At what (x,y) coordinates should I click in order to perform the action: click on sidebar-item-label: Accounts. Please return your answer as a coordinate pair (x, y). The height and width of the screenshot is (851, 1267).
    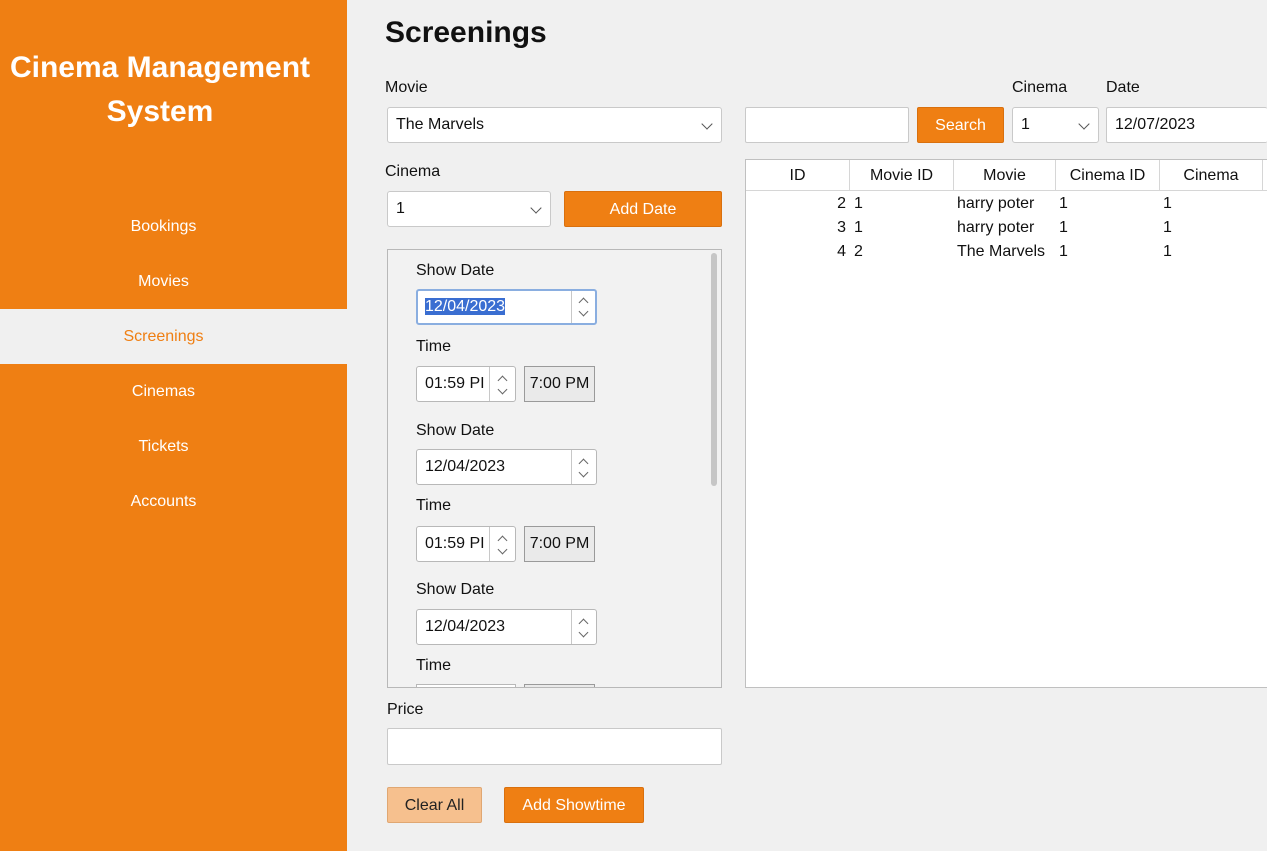
    Looking at the image, I should click on (163, 501).